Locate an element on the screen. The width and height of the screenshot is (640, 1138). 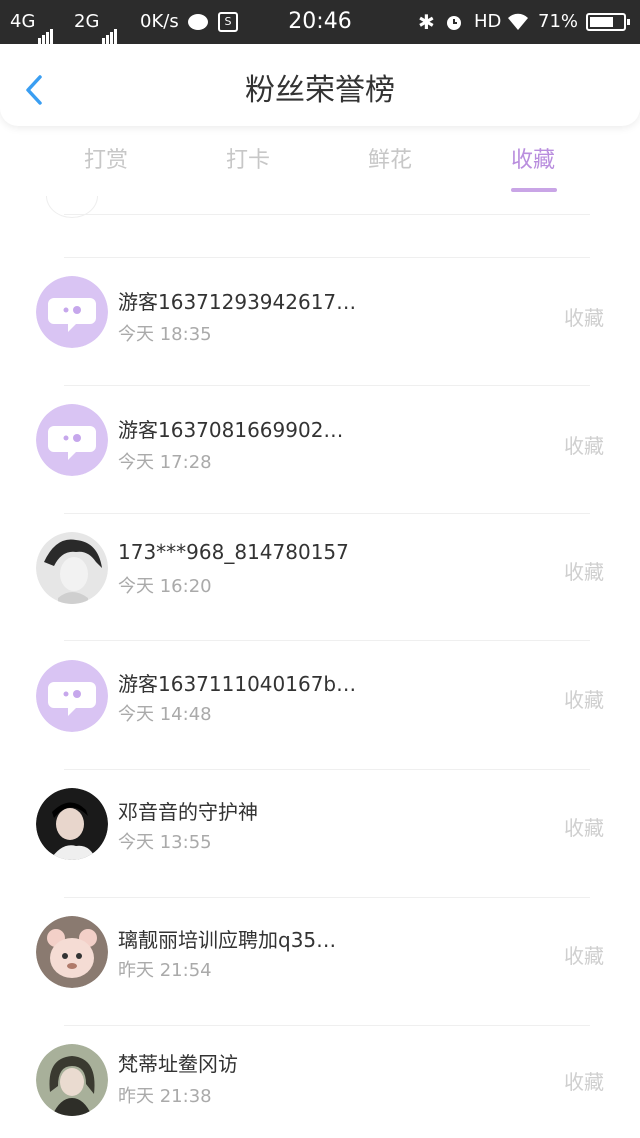
active-tab-indicator is located at coordinates (534, 190).